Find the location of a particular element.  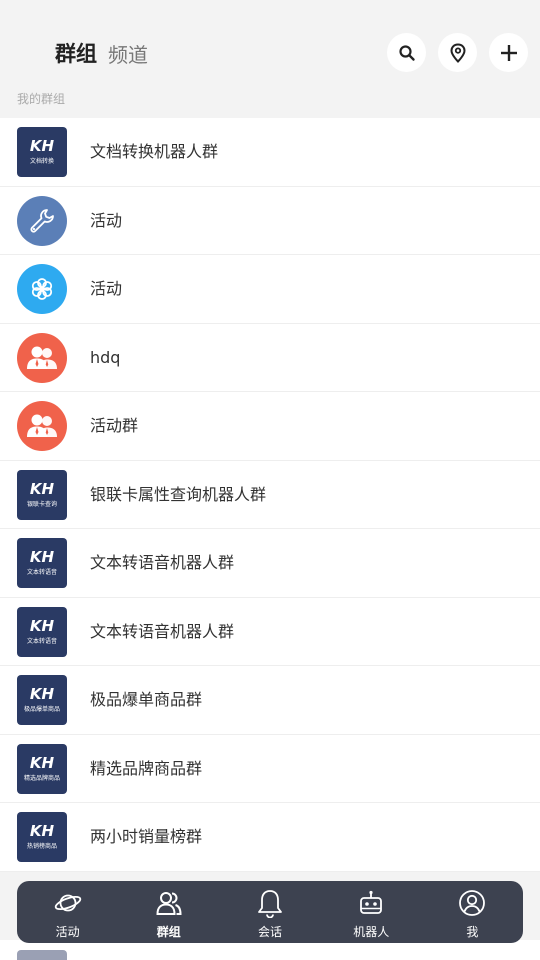

profile-icon is located at coordinates (472, 903).